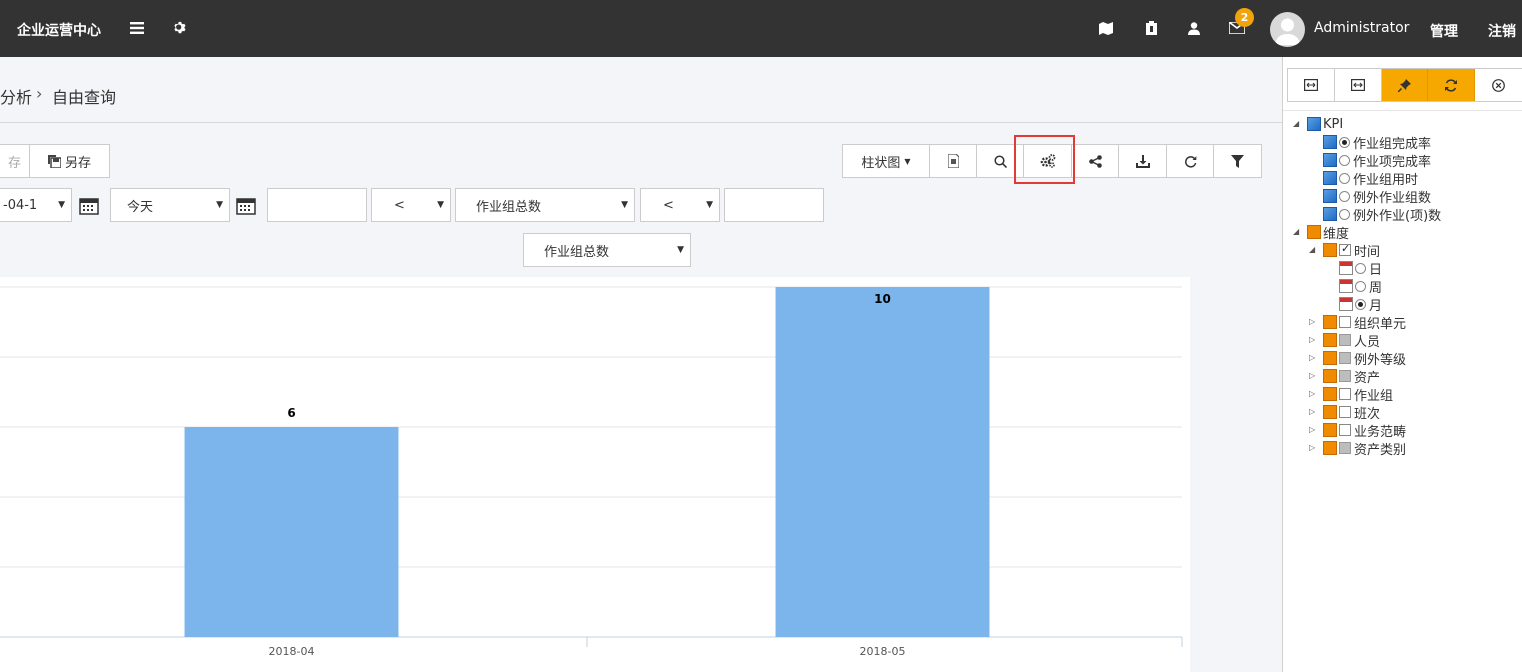 The height and width of the screenshot is (672, 1522). What do you see at coordinates (1357, 448) in the screenshot?
I see `tree-node: ▷ 资产类别` at bounding box center [1357, 448].